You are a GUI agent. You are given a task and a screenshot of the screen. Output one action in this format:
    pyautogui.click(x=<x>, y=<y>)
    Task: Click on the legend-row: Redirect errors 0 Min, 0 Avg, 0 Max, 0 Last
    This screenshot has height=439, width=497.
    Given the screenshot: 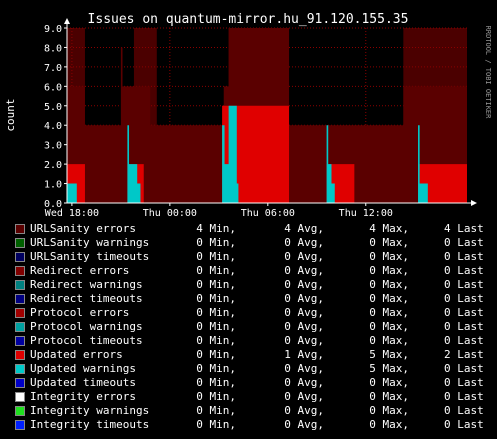 What is the action you would take?
    pyautogui.click(x=248, y=271)
    